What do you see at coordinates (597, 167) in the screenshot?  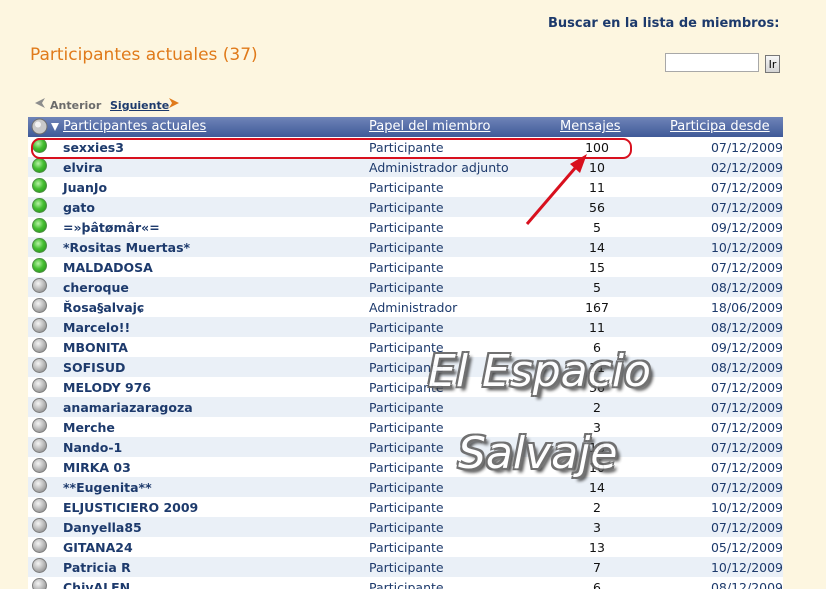 I see `message-count: 10` at bounding box center [597, 167].